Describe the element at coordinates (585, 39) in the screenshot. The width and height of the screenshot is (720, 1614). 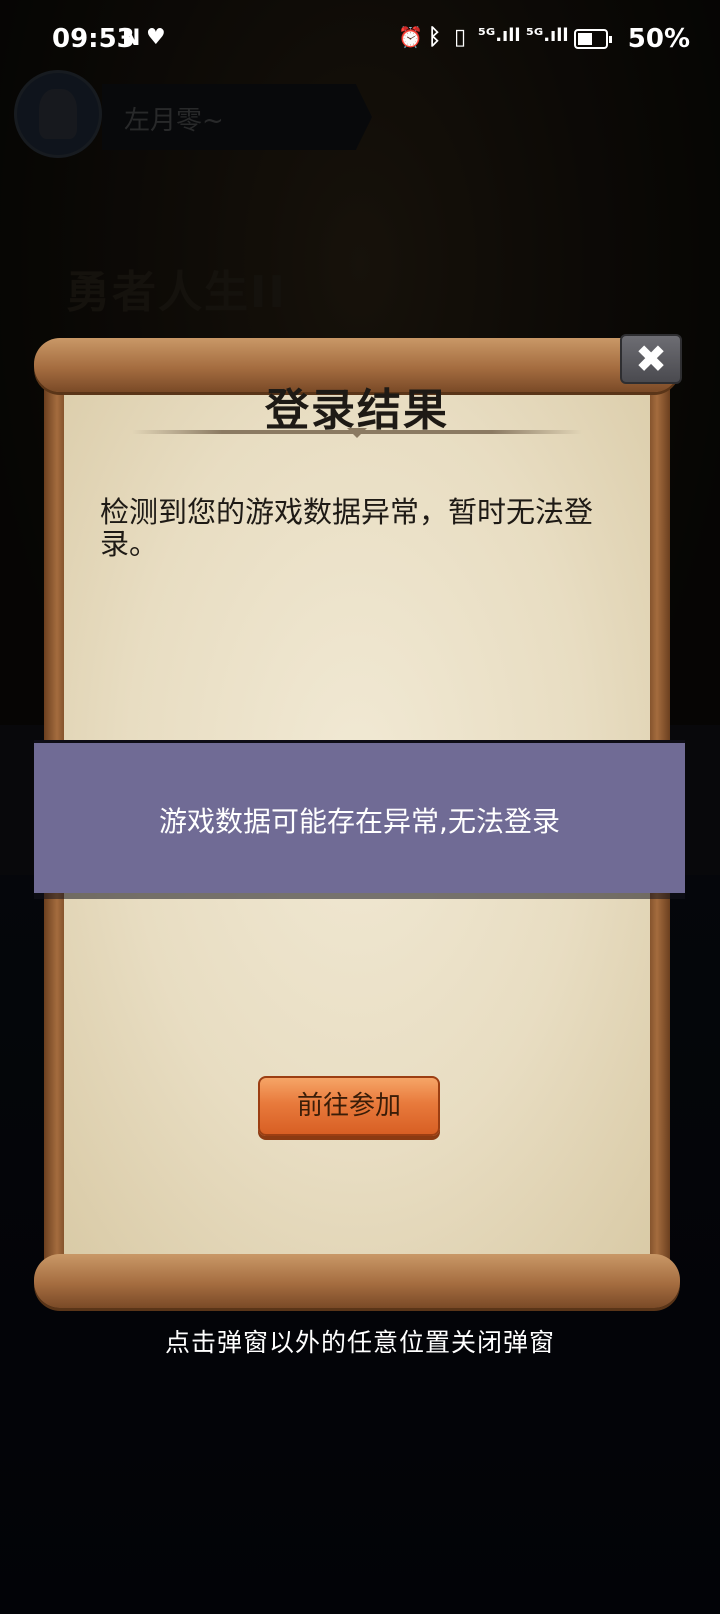
I see `battery-fill` at that location.